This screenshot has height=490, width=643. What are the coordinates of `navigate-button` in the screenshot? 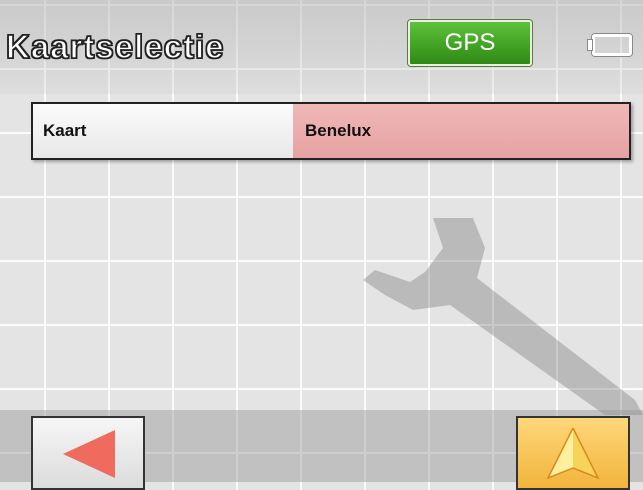 It's located at (573, 453).